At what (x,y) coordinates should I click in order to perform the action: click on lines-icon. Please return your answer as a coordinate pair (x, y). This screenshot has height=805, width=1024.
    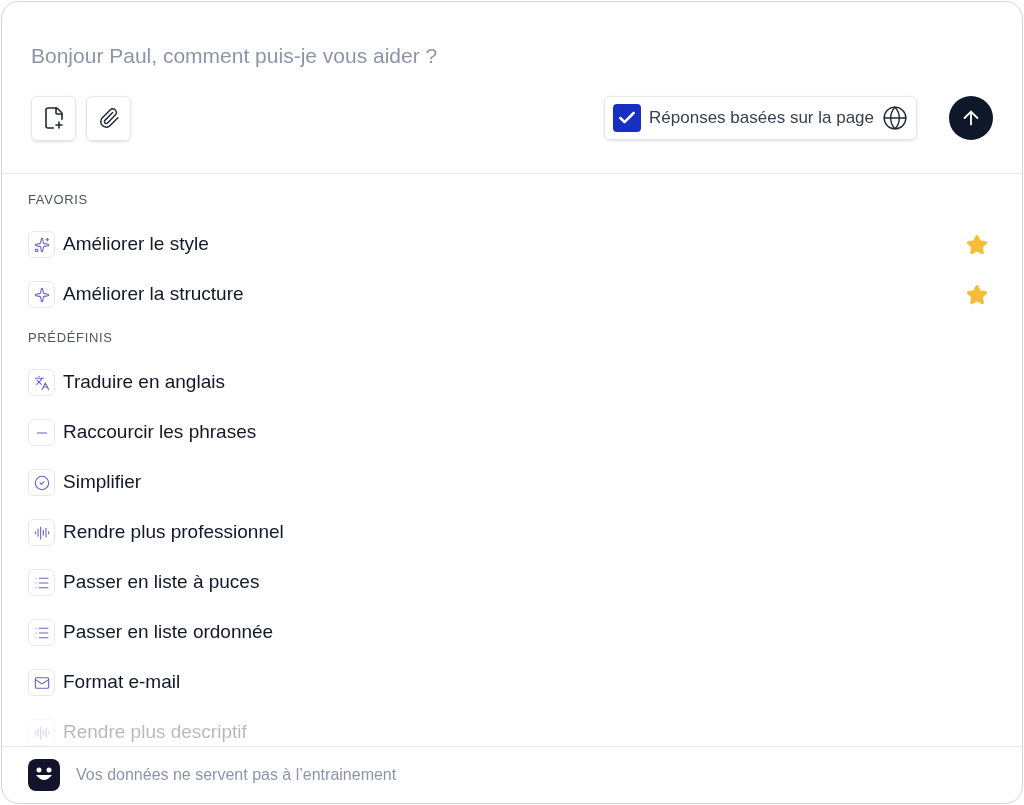
    Looking at the image, I should click on (41, 432).